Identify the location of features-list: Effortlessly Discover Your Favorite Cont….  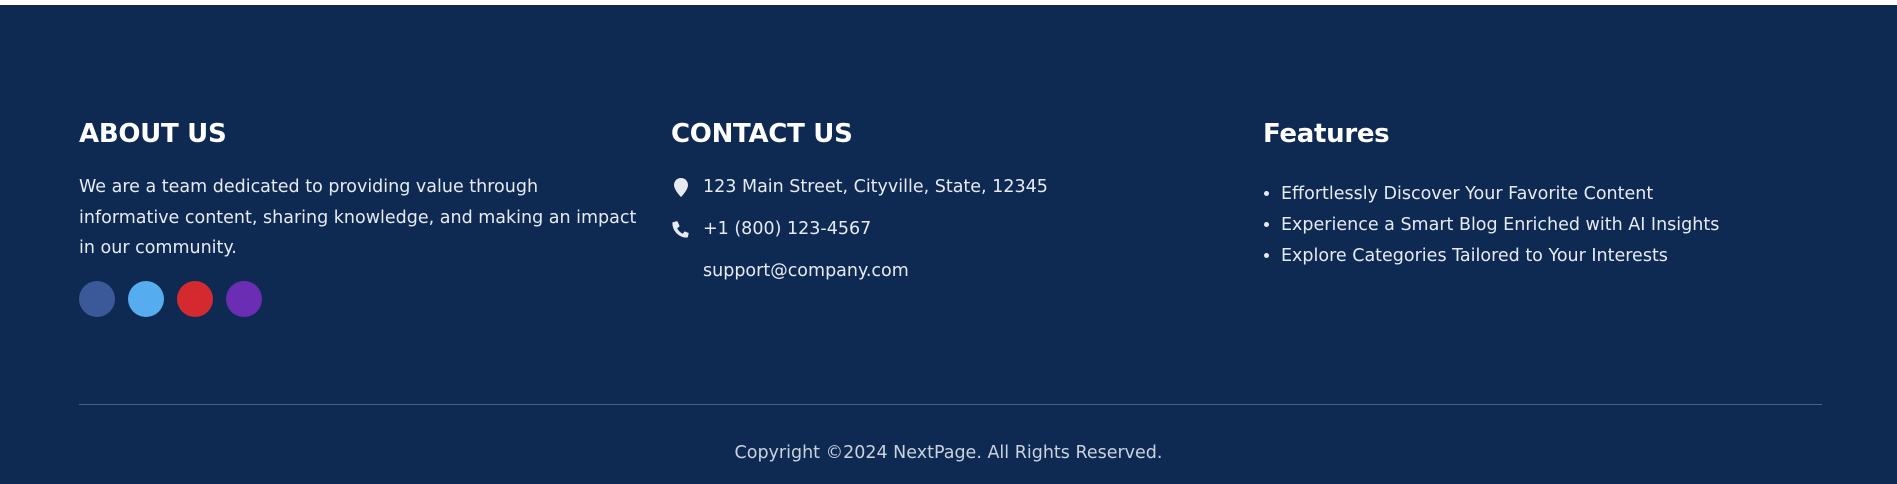
(1543, 225).